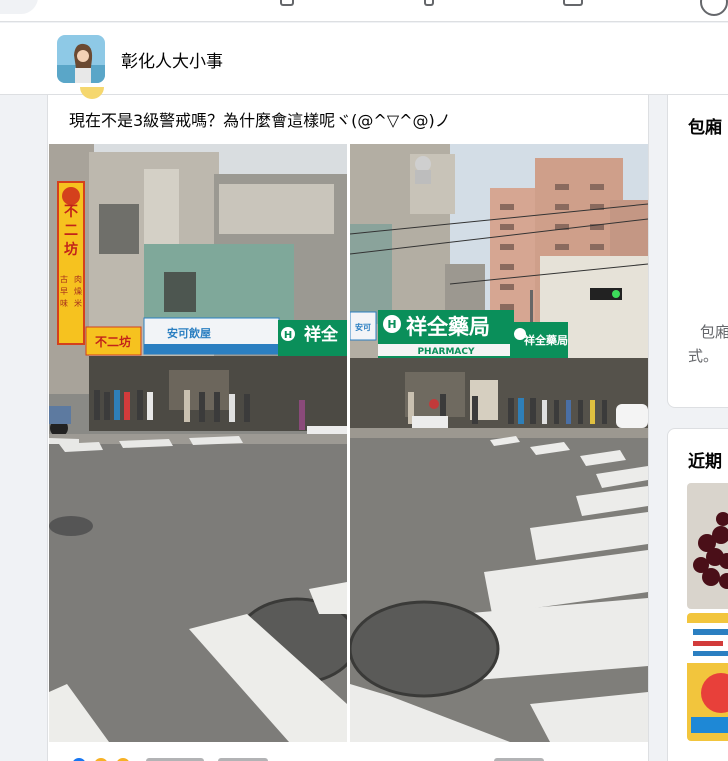 The height and width of the screenshot is (761, 728). Describe the element at coordinates (703, 356) in the screenshot. I see `sidebar-card-1-line-2: 式。` at that location.